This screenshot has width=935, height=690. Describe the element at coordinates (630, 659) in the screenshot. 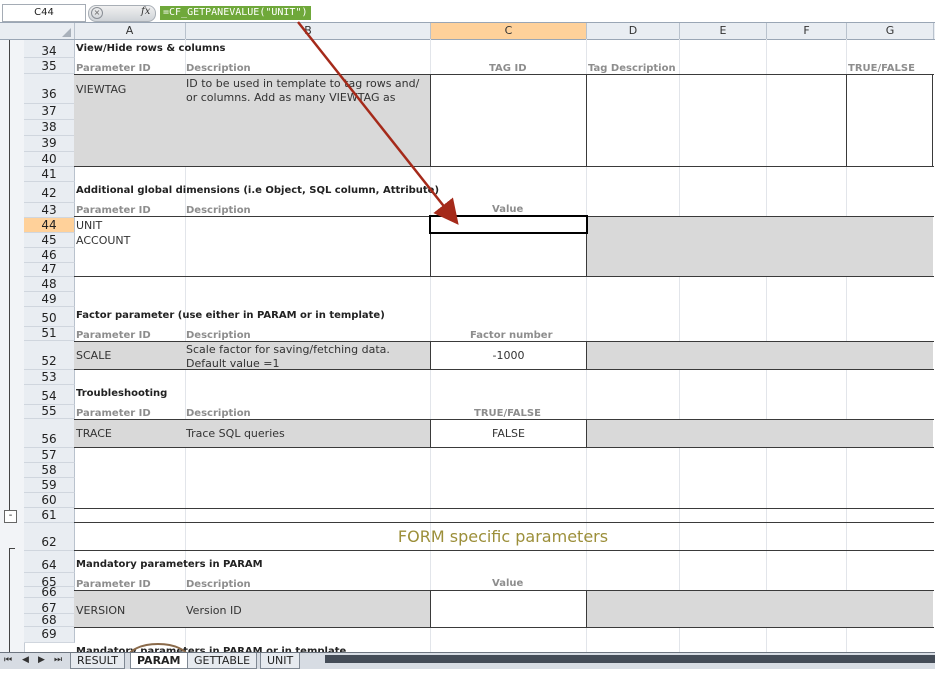

I see `horizontal-scrollbar` at that location.